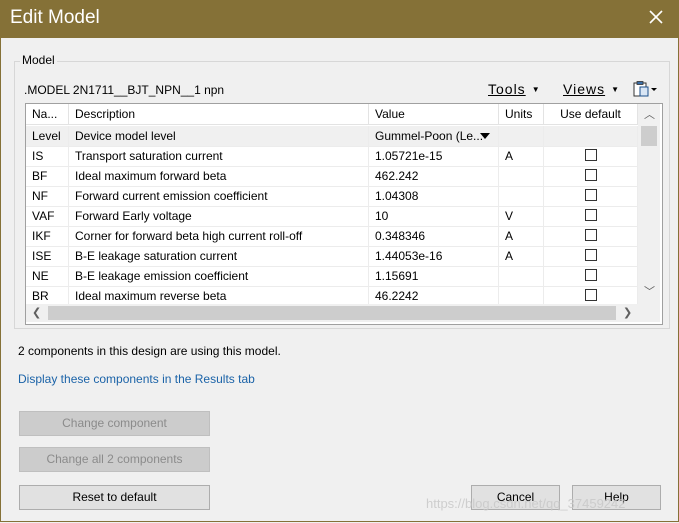  I want to click on scroll-up-icon: ︿, so click(649, 115).